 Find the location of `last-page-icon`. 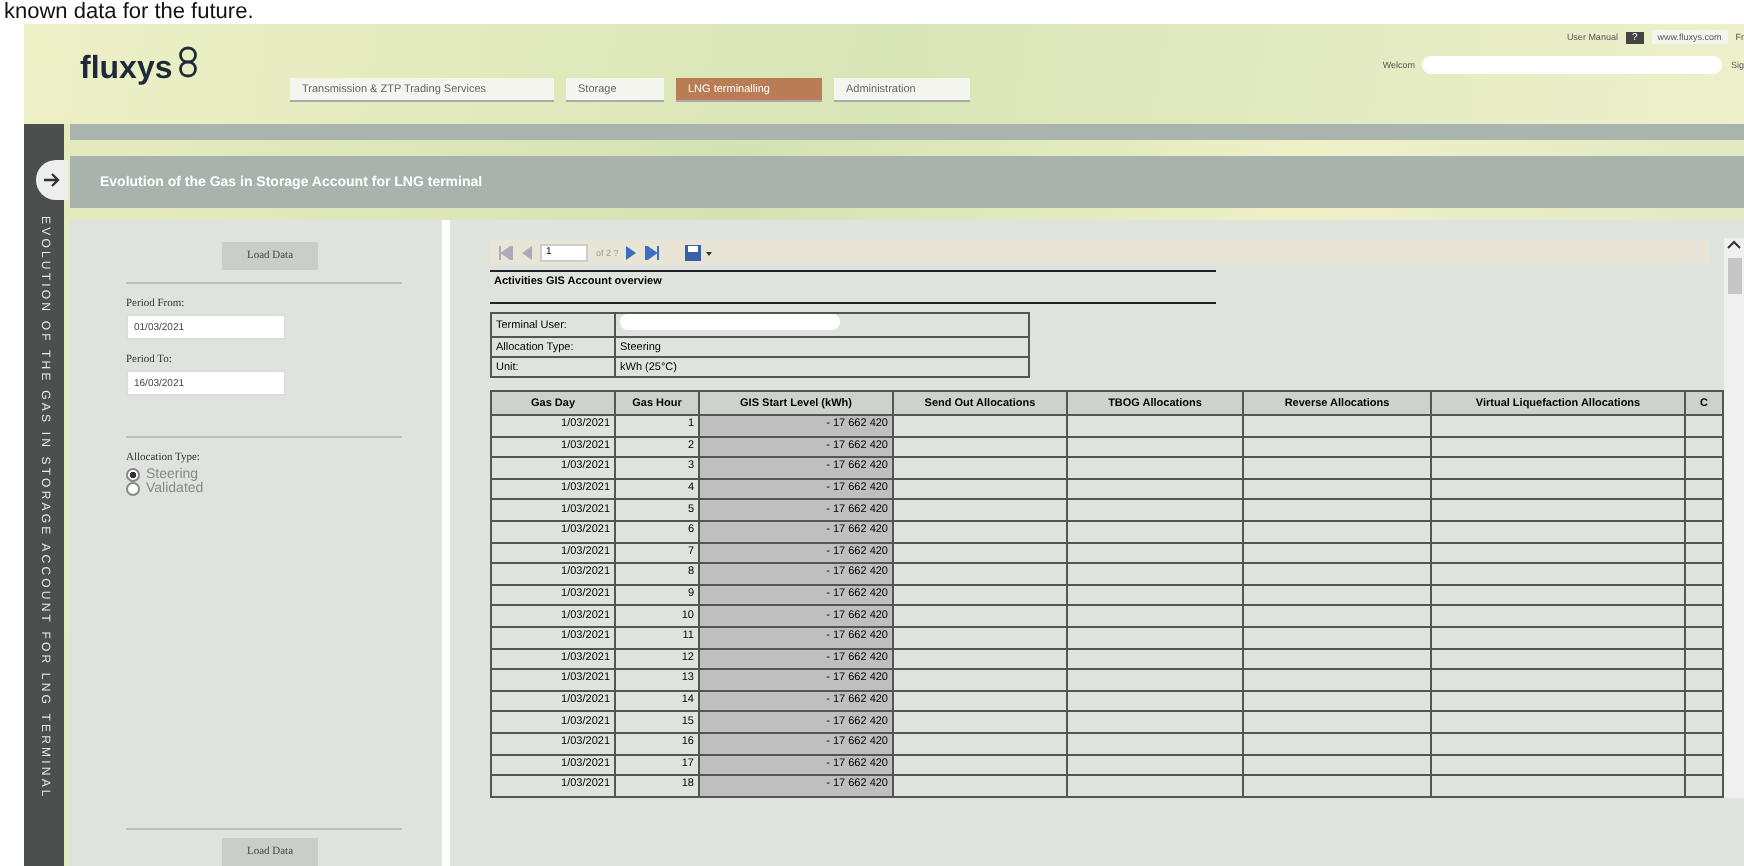

last-page-icon is located at coordinates (652, 252).